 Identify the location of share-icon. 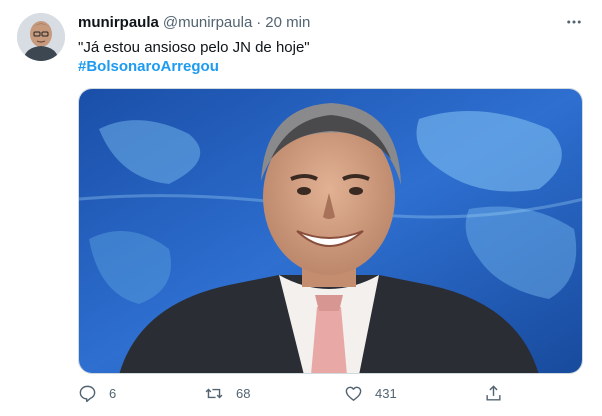
(493, 393).